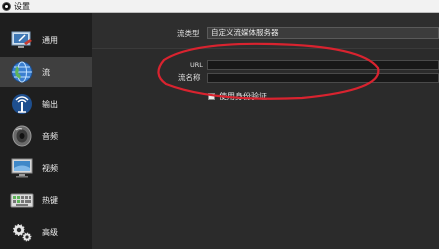 The width and height of the screenshot is (439, 249). What do you see at coordinates (196, 65) in the screenshot?
I see `url-label: URL` at bounding box center [196, 65].